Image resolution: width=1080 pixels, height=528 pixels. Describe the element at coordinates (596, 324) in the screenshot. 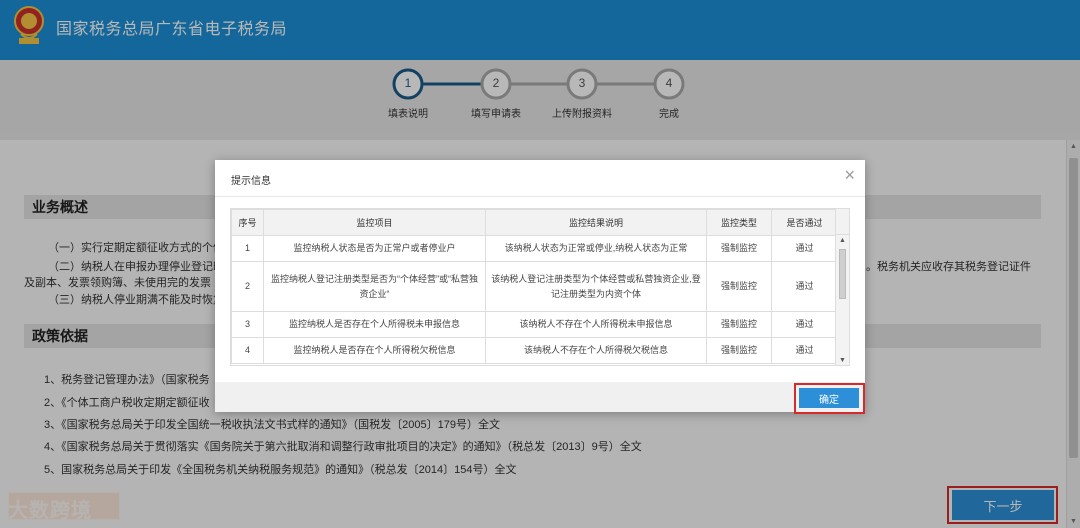

I see `table-cell: 该纳税人不存在个人所得税未申报信息` at that location.